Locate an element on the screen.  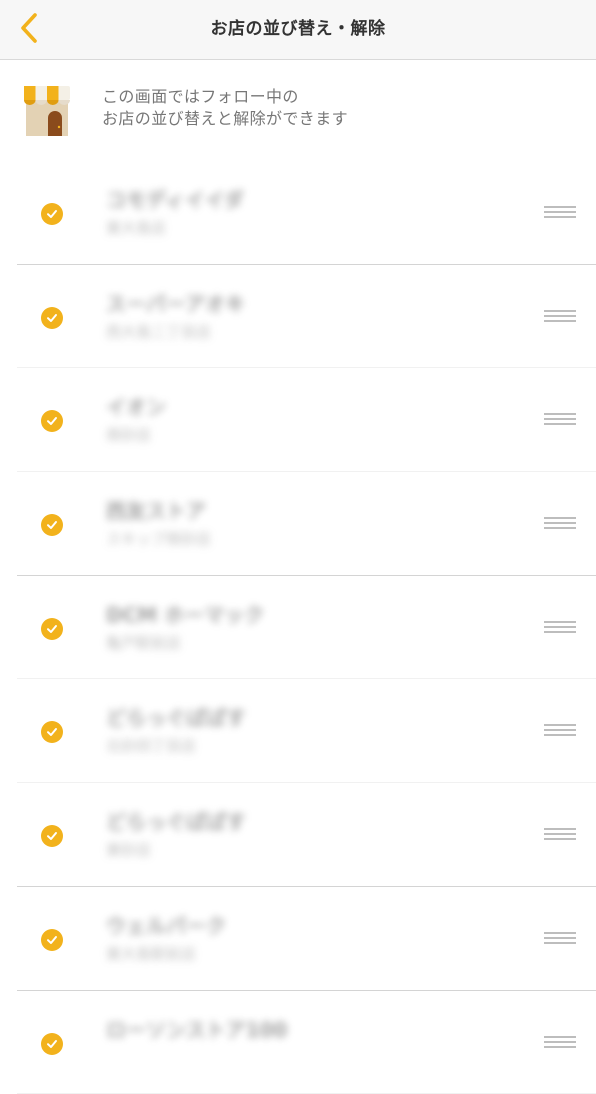
shop-info: 西友ストアスキップ南砂店 is located at coordinates (158, 524).